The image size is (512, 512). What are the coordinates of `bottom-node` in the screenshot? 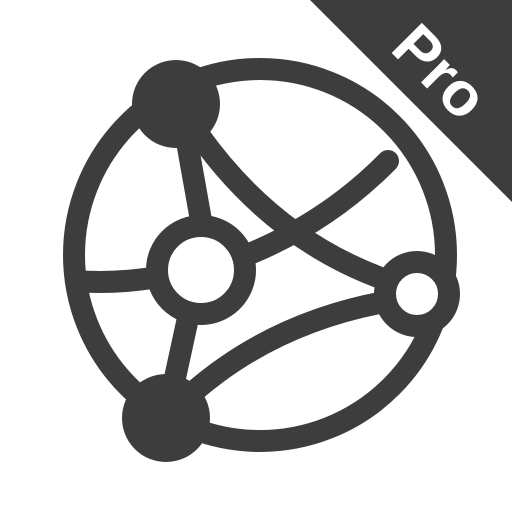 It's located at (166, 418).